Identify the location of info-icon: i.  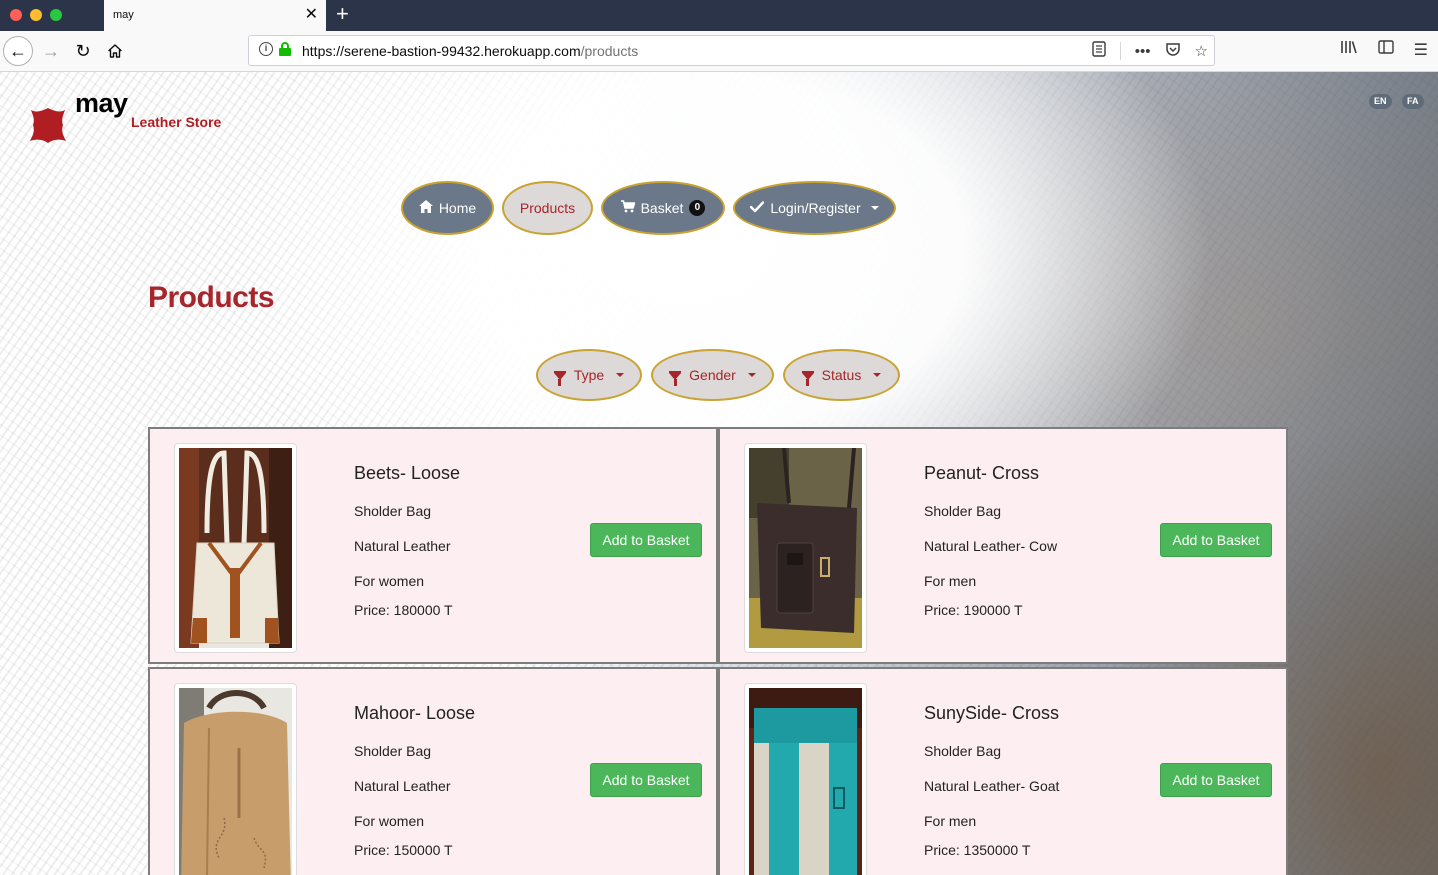
(266, 49).